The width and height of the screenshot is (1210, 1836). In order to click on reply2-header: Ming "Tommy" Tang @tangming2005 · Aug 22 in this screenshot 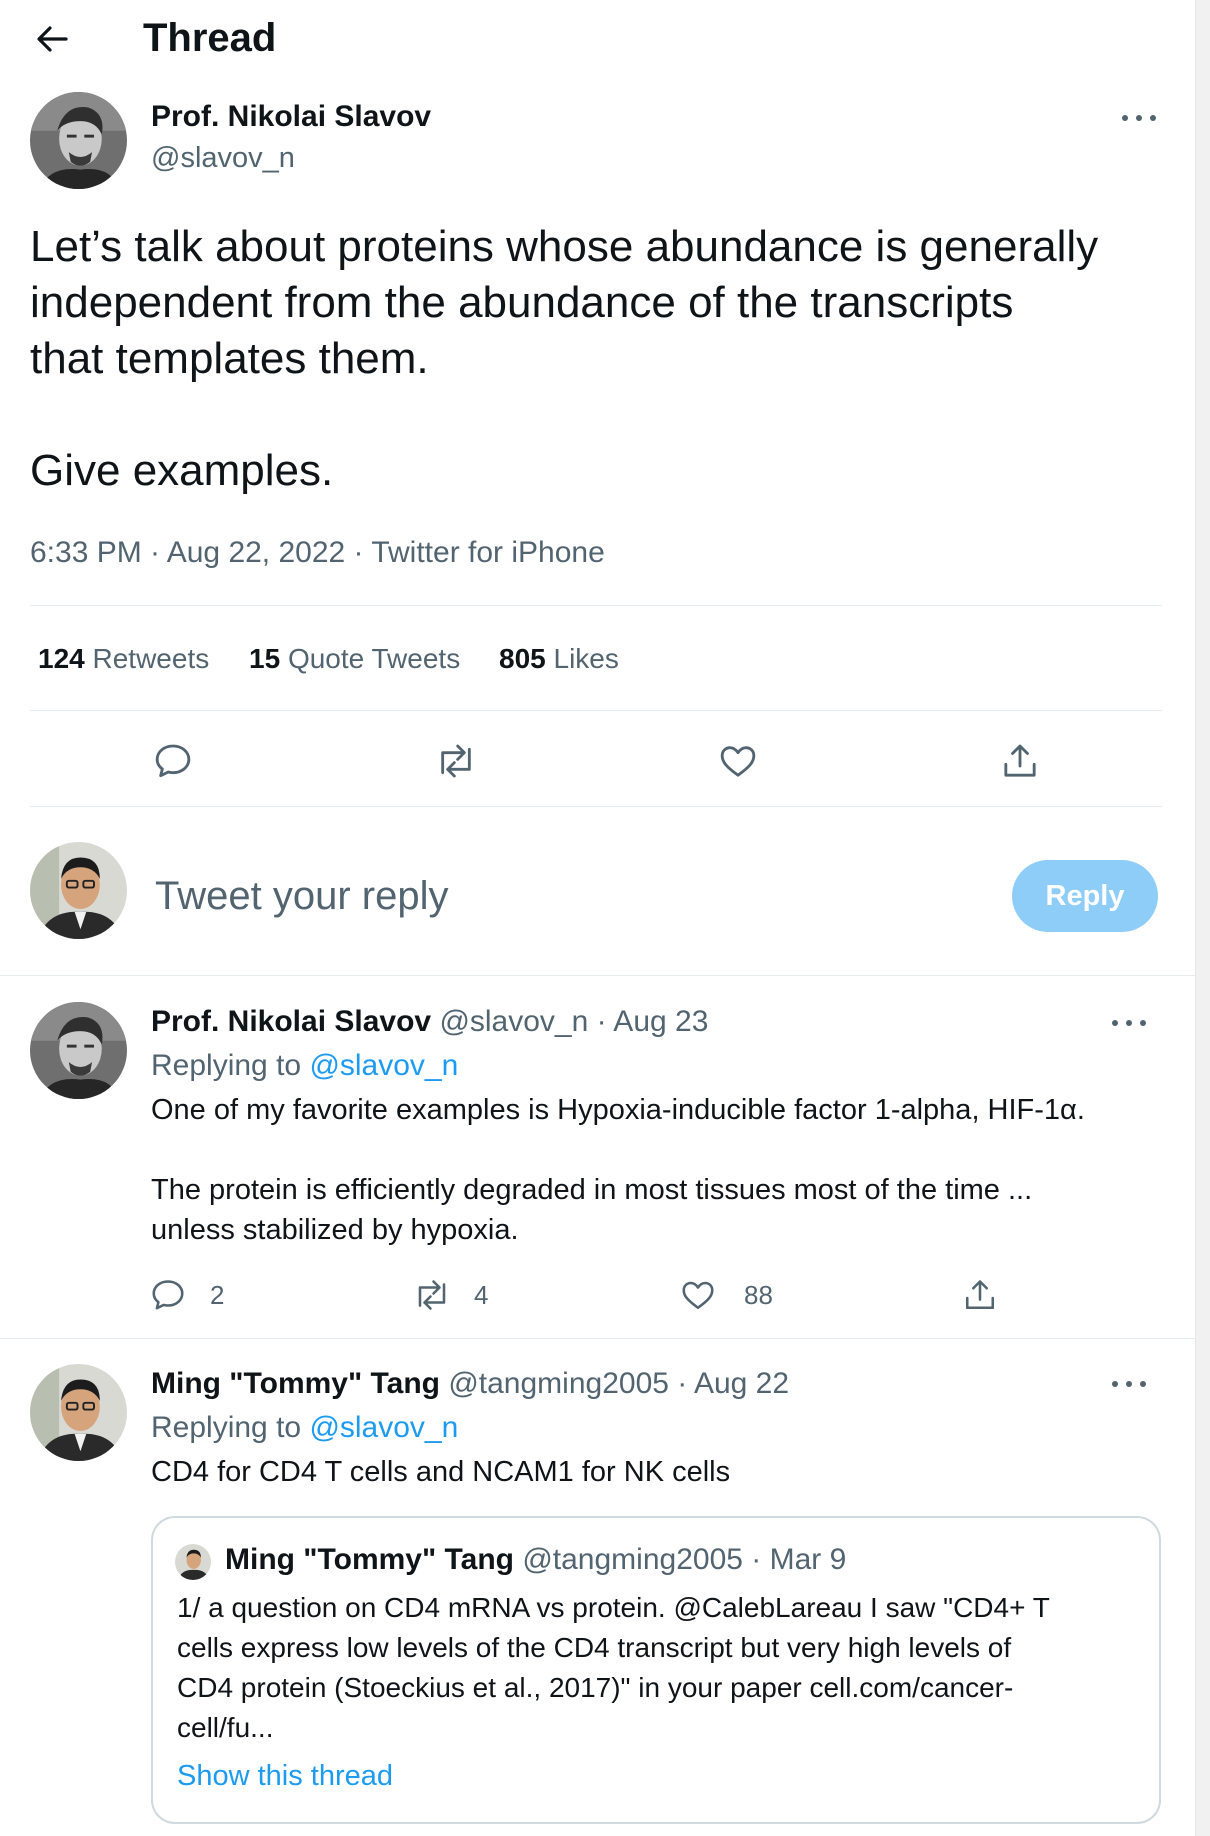, I will do `click(470, 1384)`.